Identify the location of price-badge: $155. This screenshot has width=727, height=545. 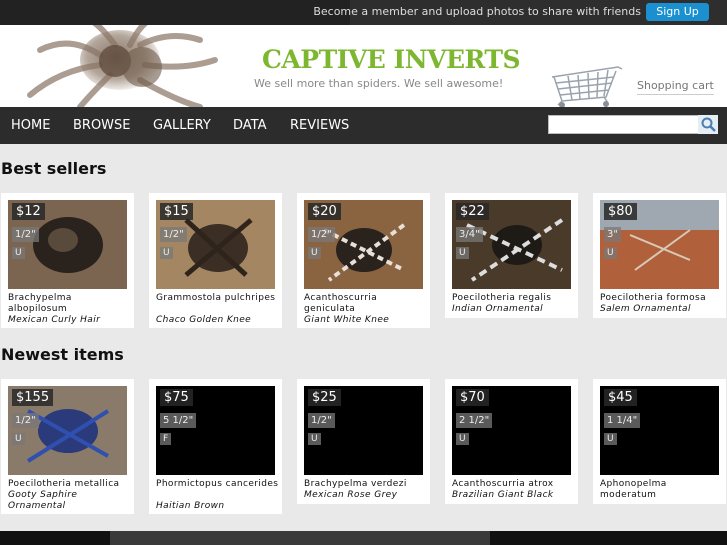
(33, 397).